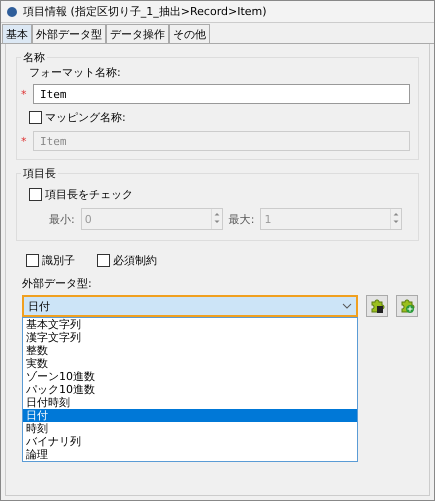 This screenshot has width=435, height=501. What do you see at coordinates (62, 219) in the screenshot?
I see `field-label: 最小:` at bounding box center [62, 219].